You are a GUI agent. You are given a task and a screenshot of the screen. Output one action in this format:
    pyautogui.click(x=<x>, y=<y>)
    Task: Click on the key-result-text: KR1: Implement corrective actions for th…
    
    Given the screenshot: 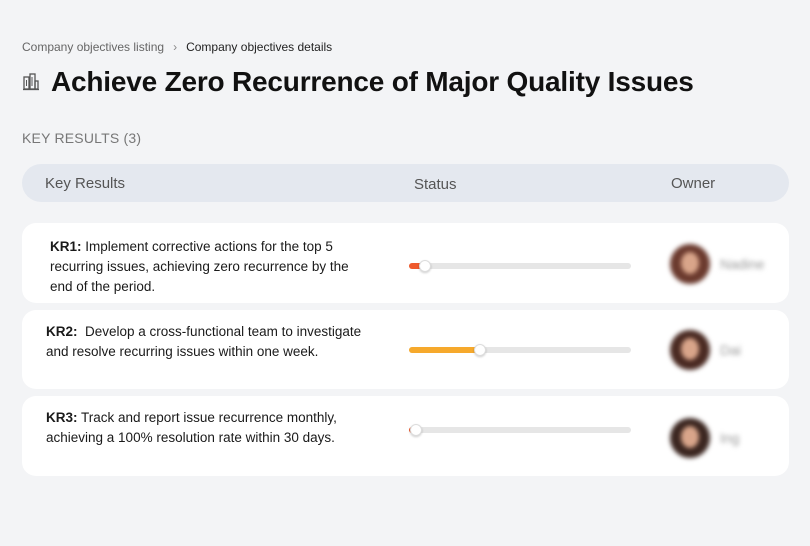 What is the action you would take?
    pyautogui.click(x=210, y=267)
    